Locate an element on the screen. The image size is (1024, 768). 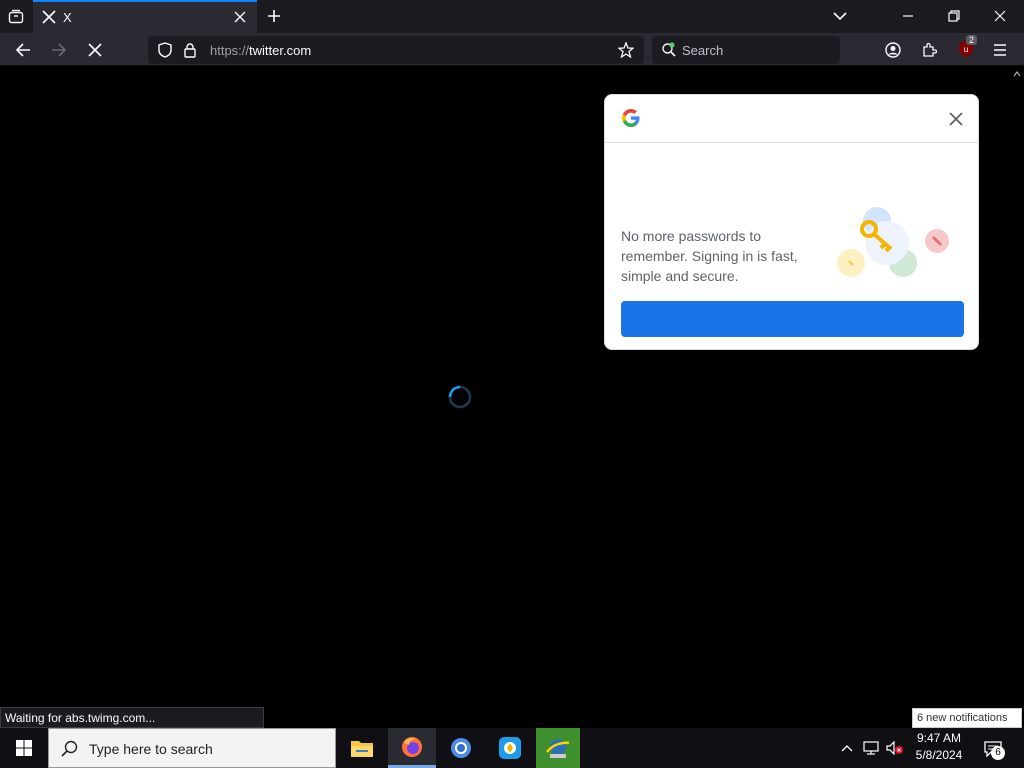
windows-logo-icon is located at coordinates (24, 748).